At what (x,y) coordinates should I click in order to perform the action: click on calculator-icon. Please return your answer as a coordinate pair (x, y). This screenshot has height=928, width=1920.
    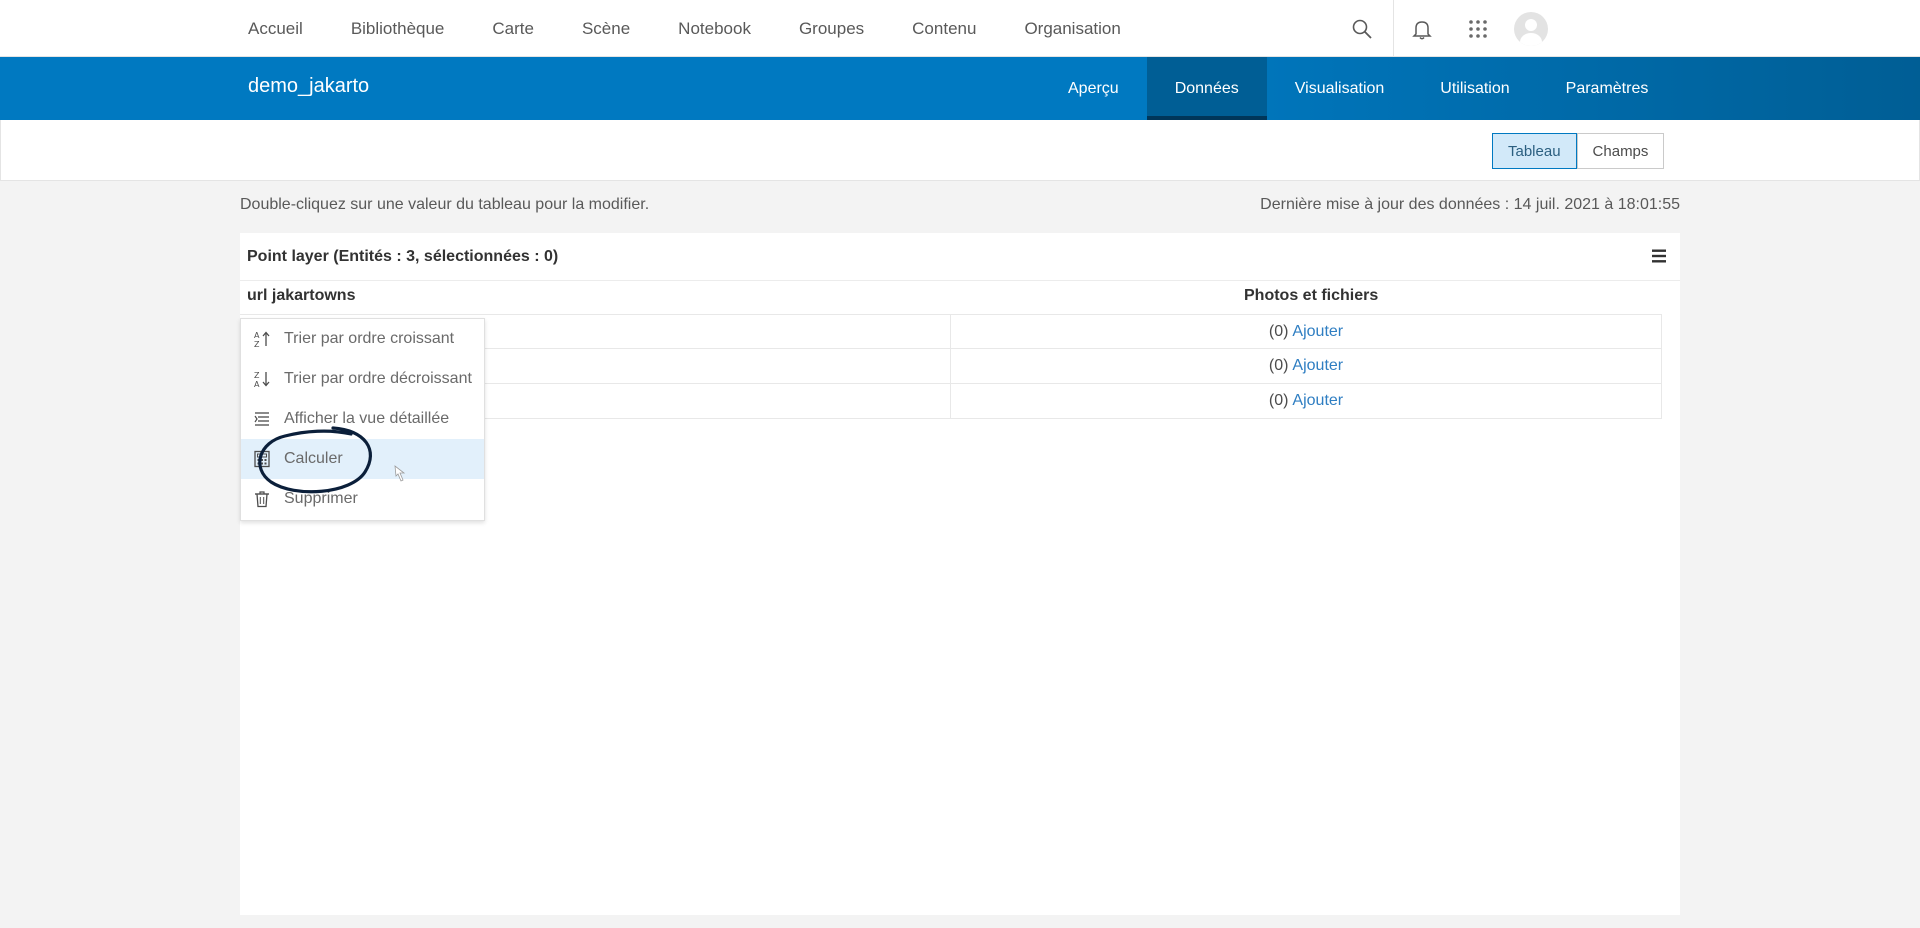
    Looking at the image, I should click on (262, 459).